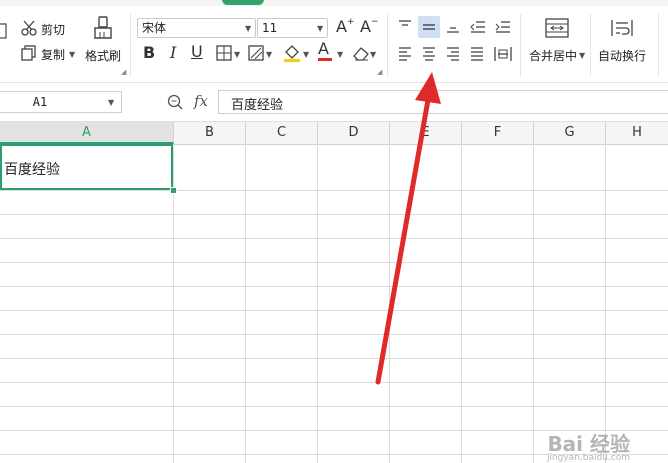  What do you see at coordinates (408, 228) in the screenshot?
I see `red-arrow-annotation` at bounding box center [408, 228].